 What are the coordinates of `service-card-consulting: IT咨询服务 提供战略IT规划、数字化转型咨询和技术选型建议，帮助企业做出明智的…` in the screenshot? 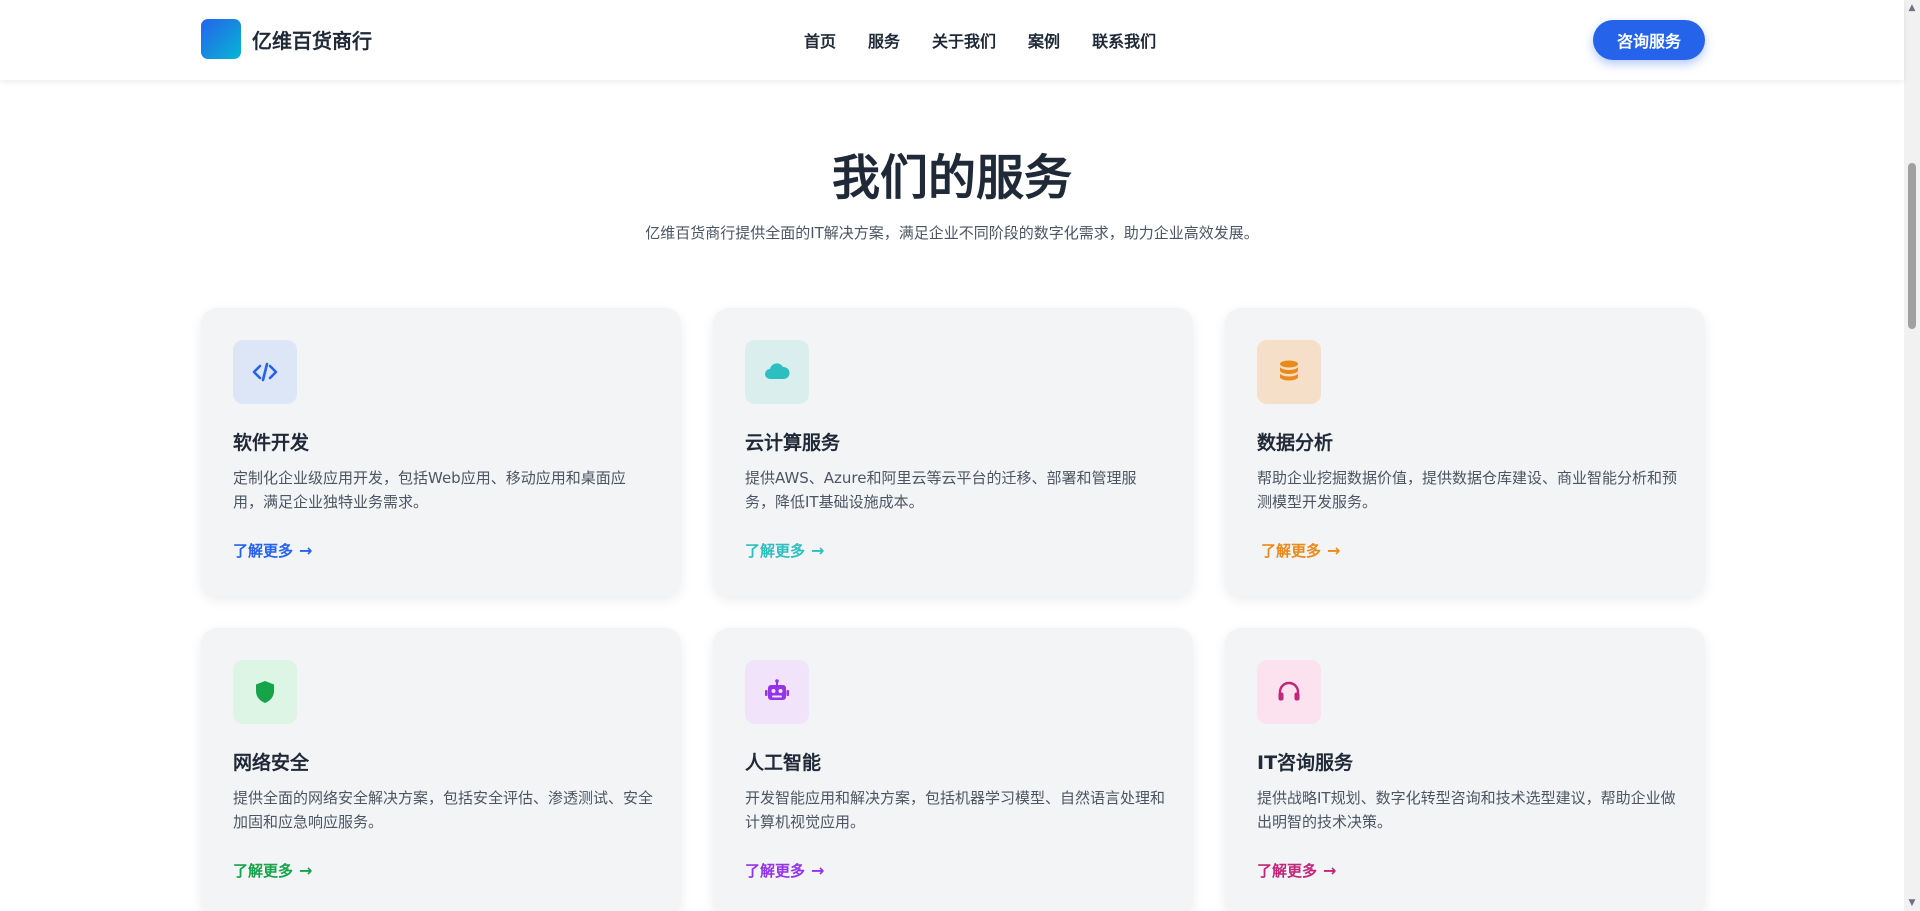 It's located at (1465, 769).